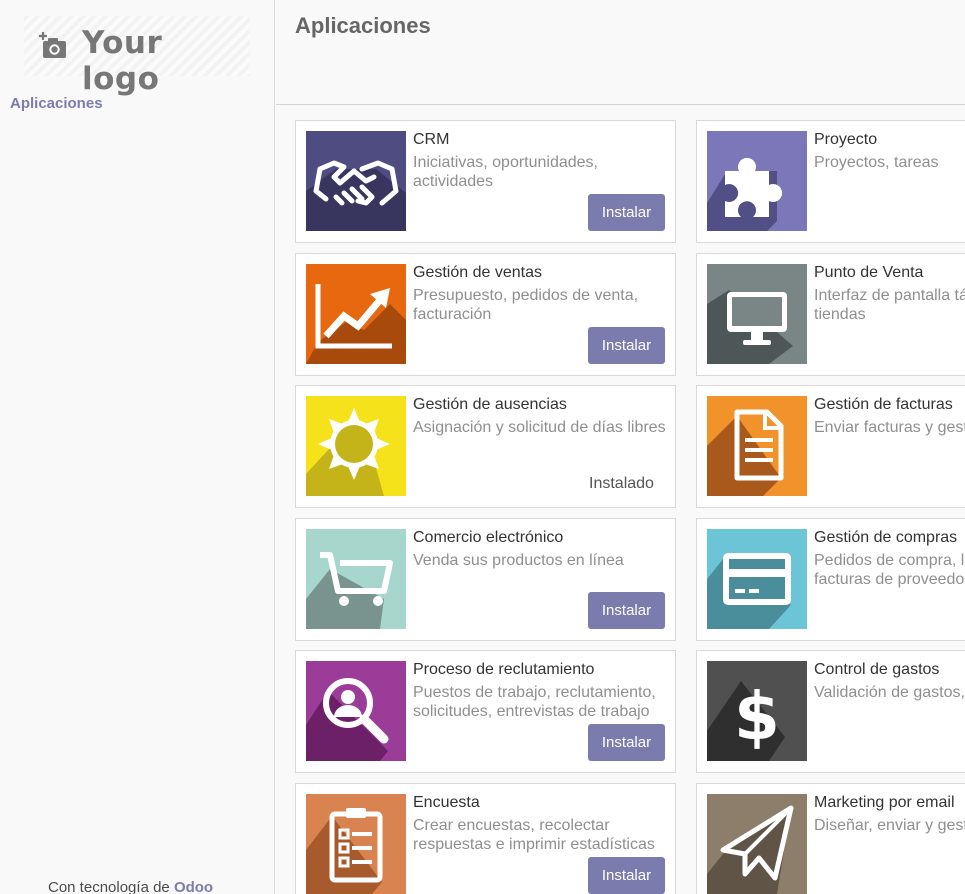 The image size is (965, 894). Describe the element at coordinates (356, 711) in the screenshot. I see `search-person-icon` at that location.